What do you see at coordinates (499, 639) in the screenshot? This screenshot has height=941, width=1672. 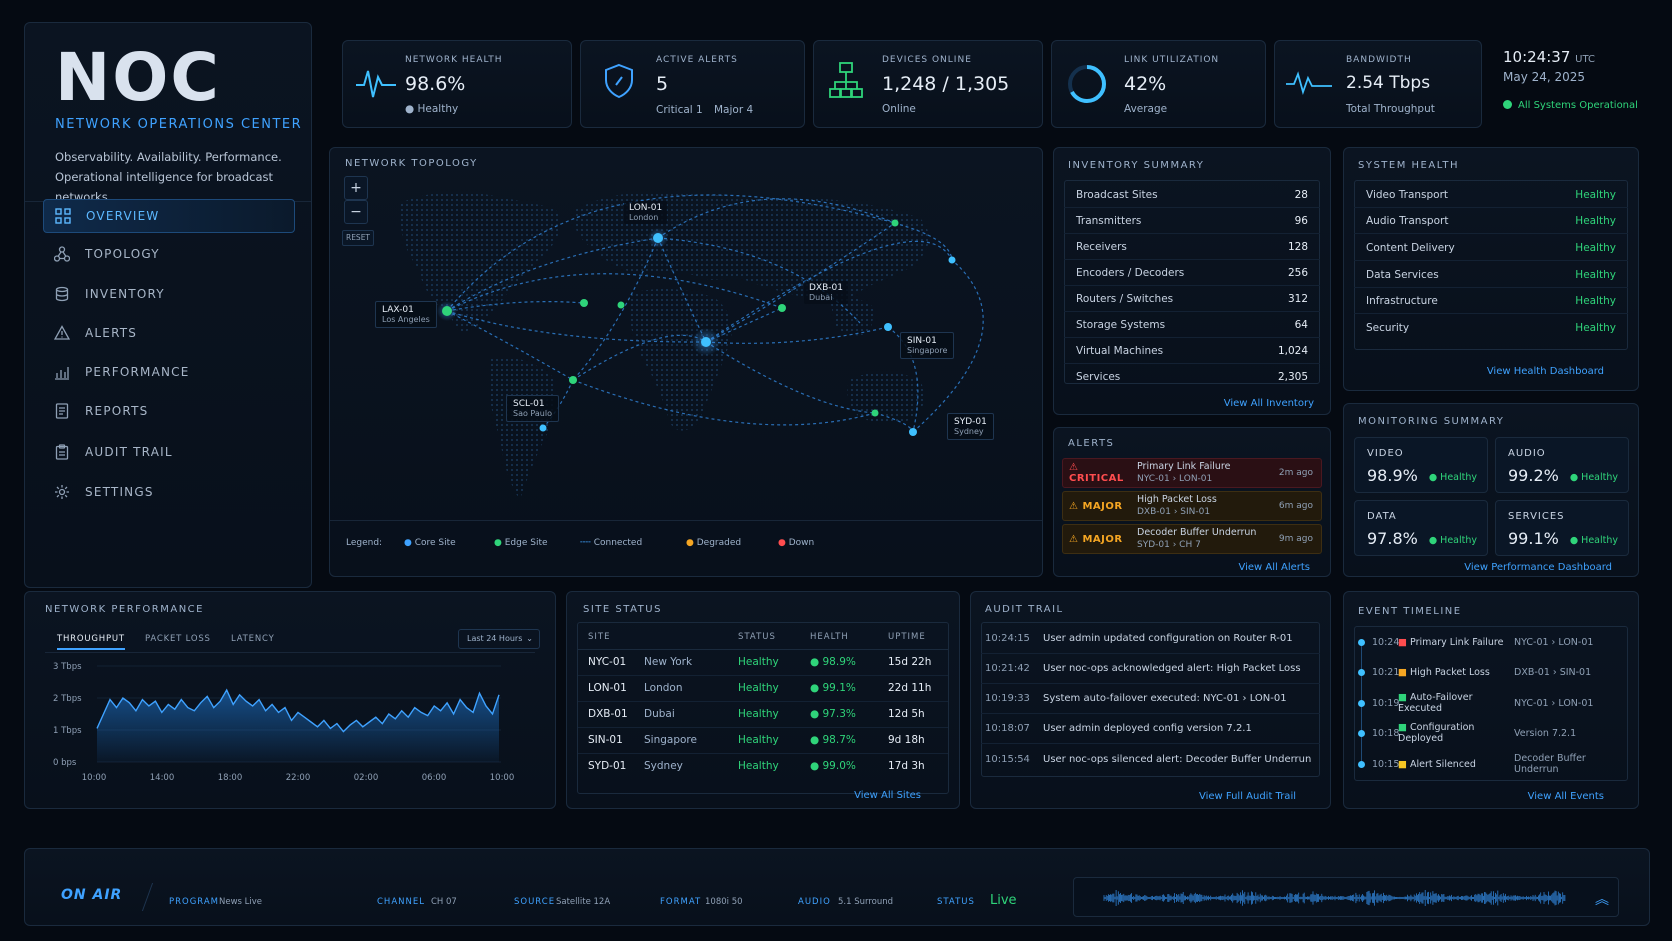 I see `time-range-select: Last 24 Hours ⌄` at bounding box center [499, 639].